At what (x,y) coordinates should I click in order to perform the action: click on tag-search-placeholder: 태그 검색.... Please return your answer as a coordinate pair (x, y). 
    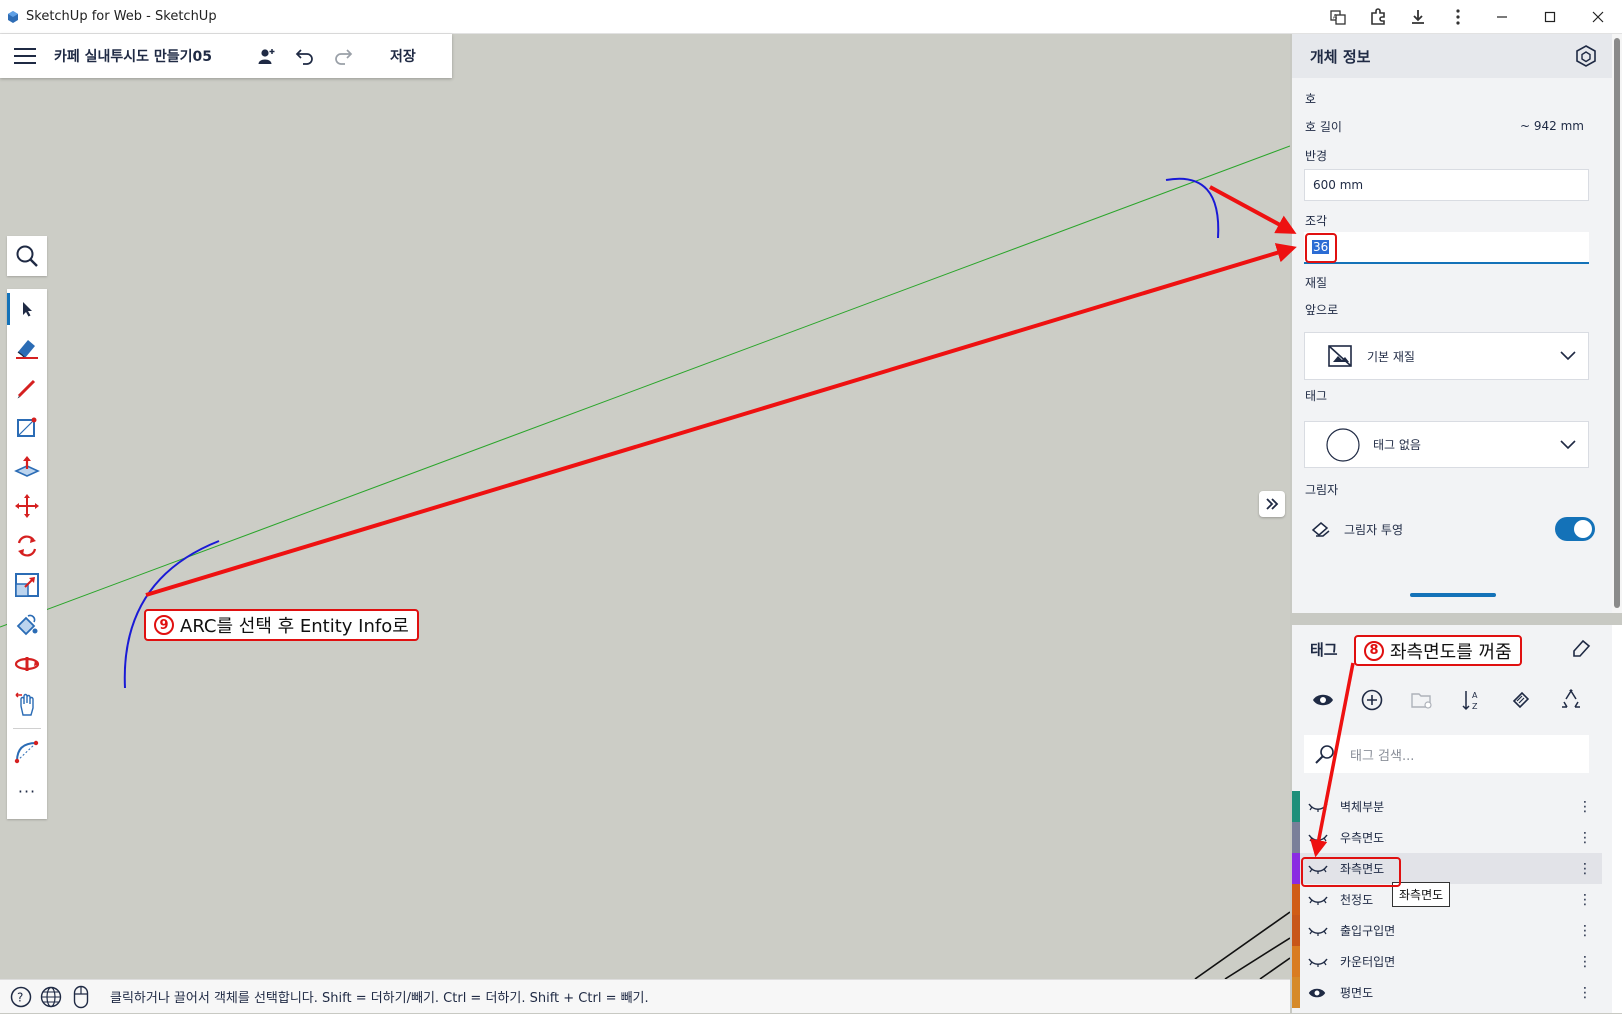
    Looking at the image, I should click on (1382, 756).